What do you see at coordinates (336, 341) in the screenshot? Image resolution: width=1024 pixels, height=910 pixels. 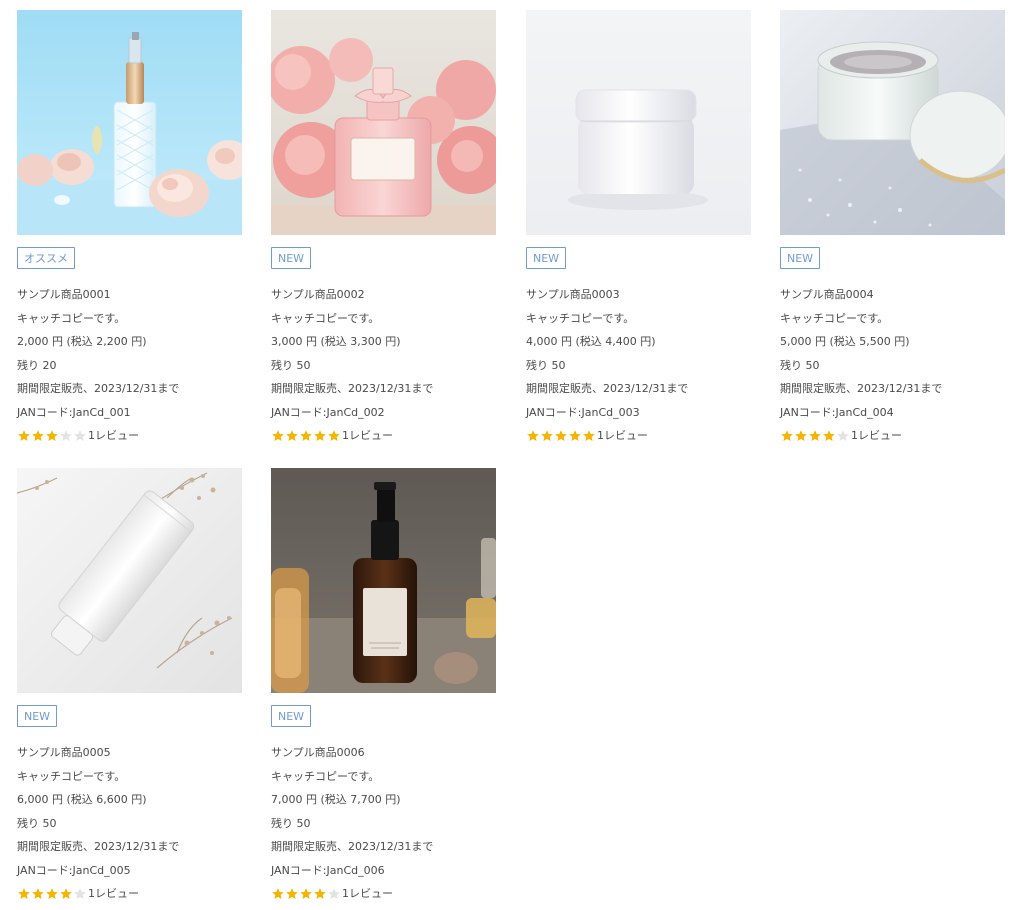 I see `product-price: 3,000 円 (税込 3,300 円)` at bounding box center [336, 341].